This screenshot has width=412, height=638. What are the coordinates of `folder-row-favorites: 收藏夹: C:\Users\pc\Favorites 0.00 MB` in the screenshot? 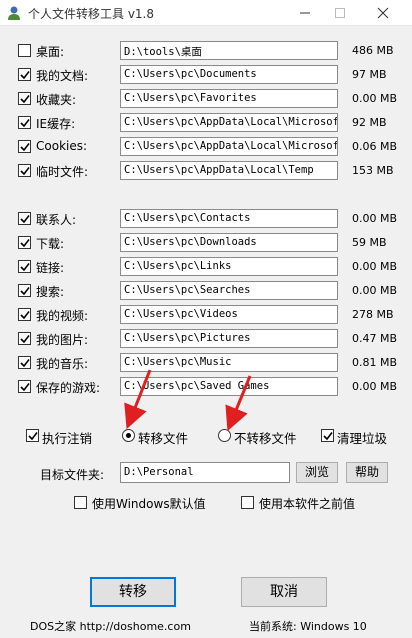 It's located at (206, 98).